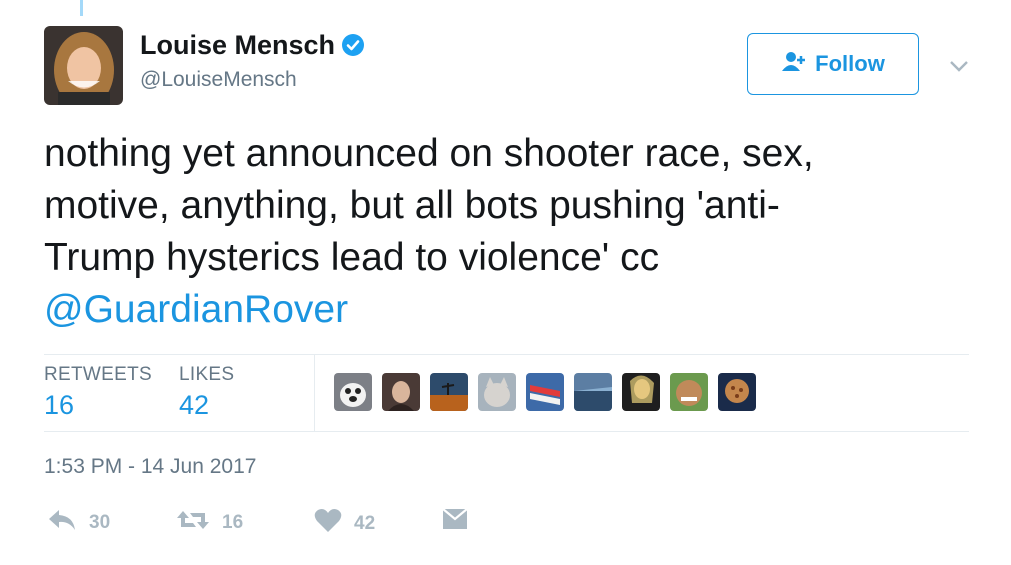  Describe the element at coordinates (98, 405) in the screenshot. I see `retweets-count: 16` at that location.